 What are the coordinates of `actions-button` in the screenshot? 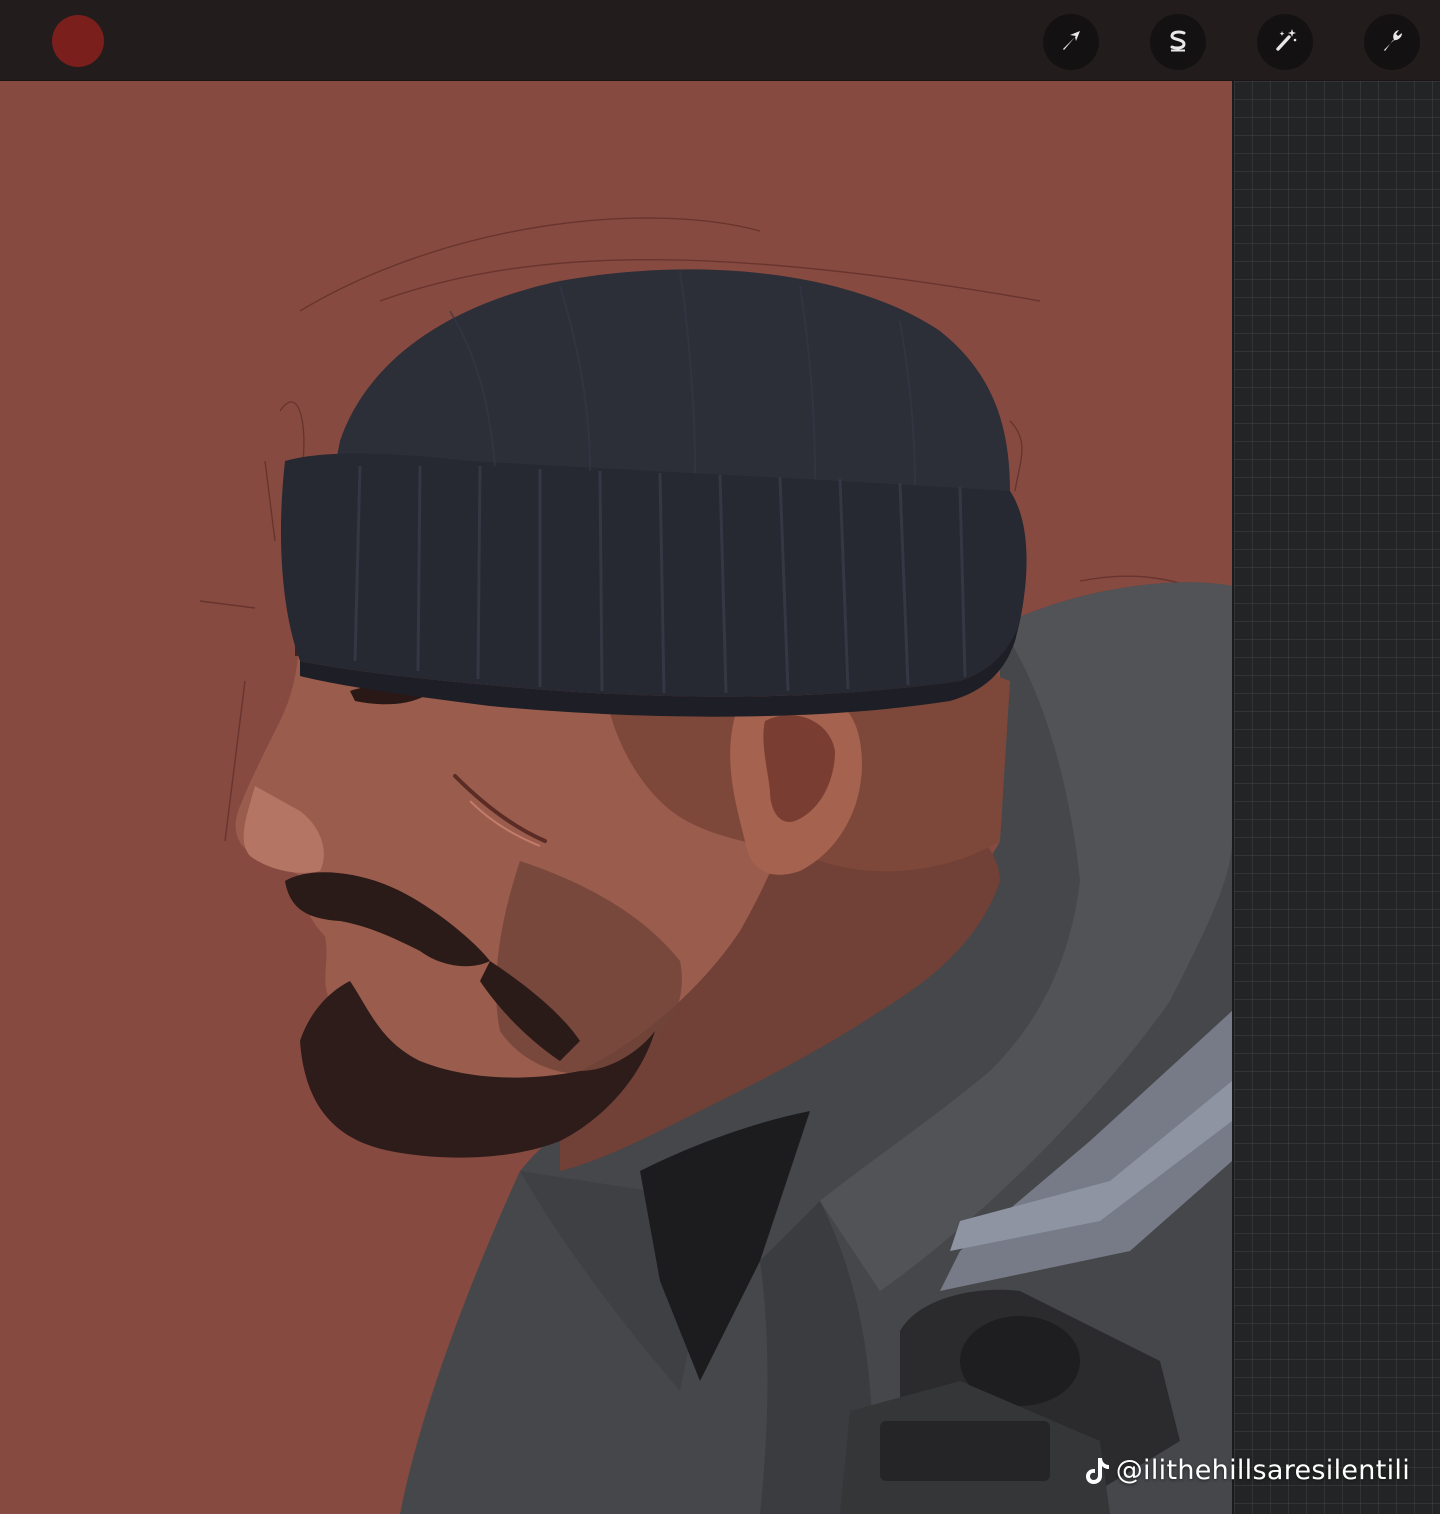 It's located at (1392, 42).